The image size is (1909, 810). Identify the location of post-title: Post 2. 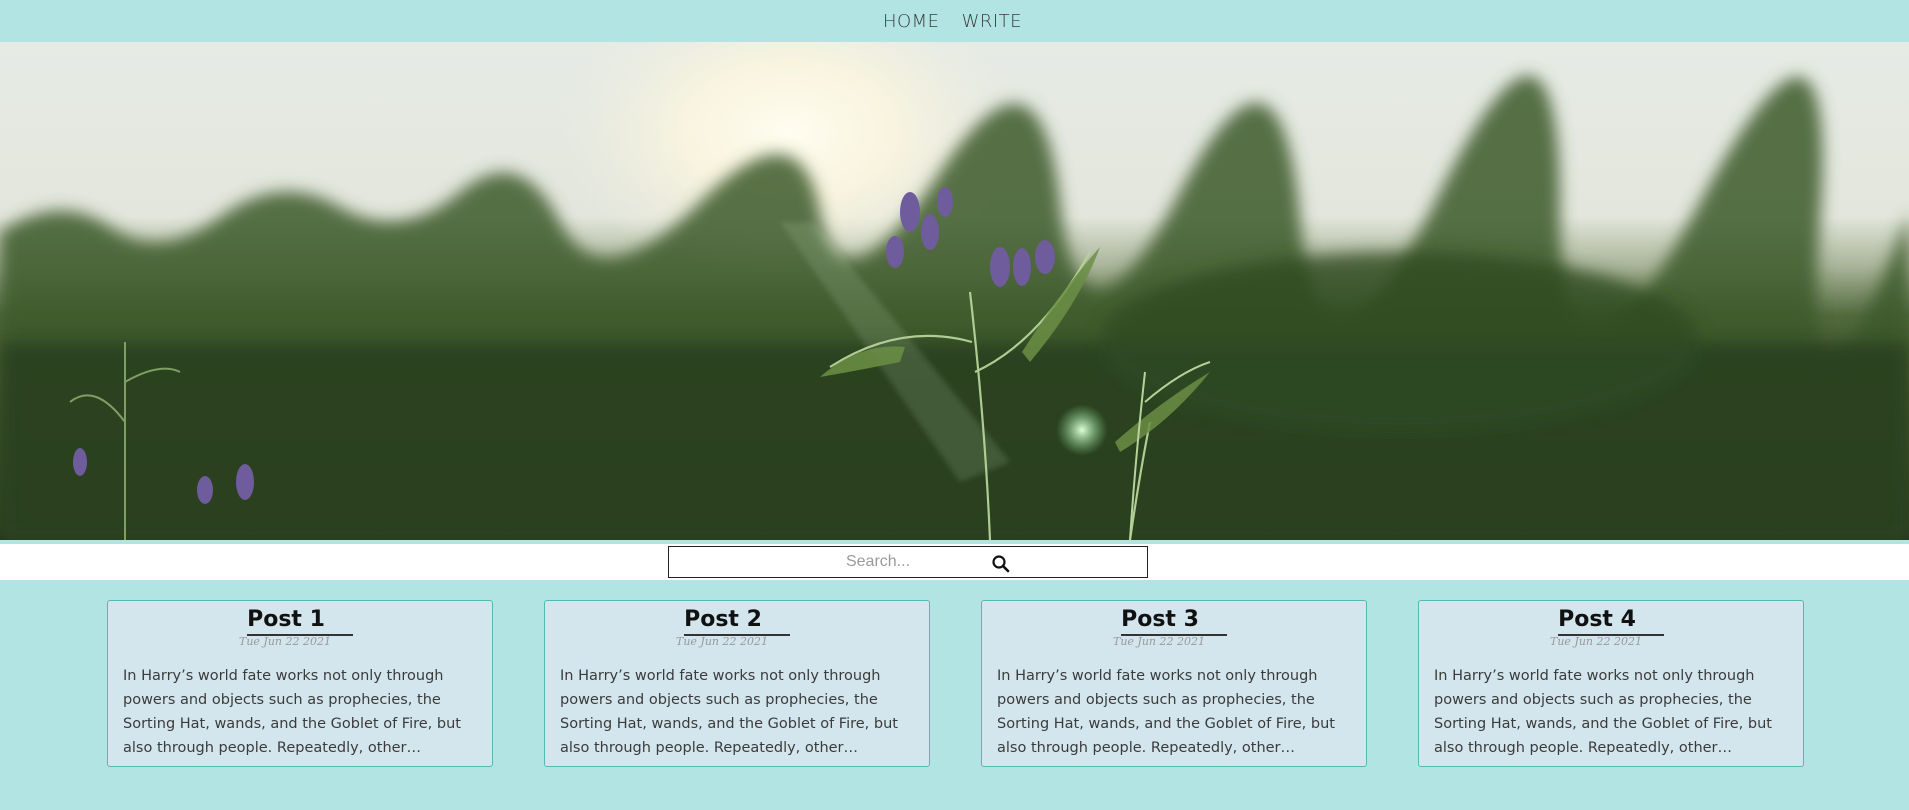
(737, 621).